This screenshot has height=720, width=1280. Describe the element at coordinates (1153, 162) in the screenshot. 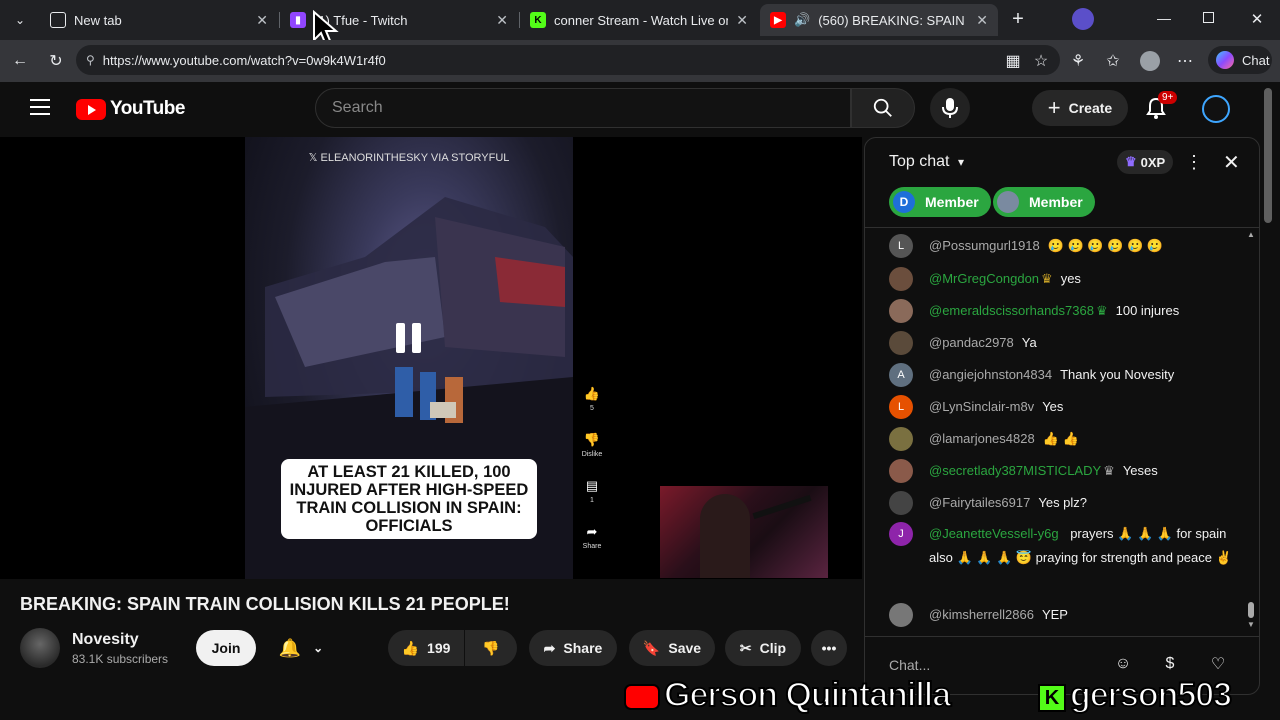

I see `xp-value: 0XP` at that location.